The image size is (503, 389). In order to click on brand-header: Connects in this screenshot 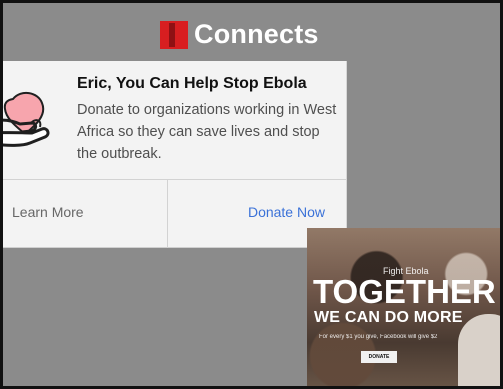, I will do `click(239, 34)`.